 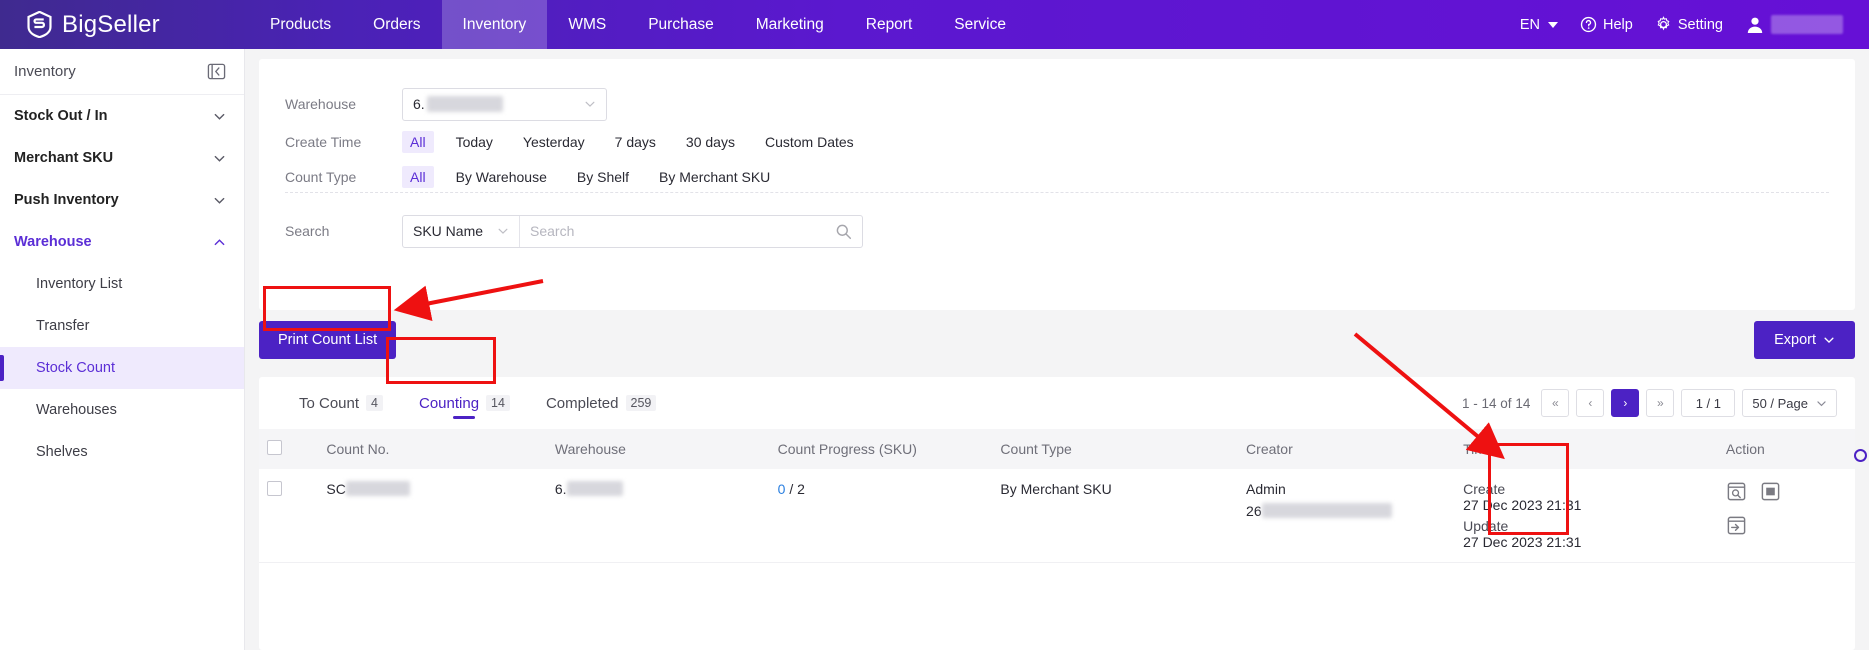 I want to click on search-field-wrap, so click(x=691, y=231).